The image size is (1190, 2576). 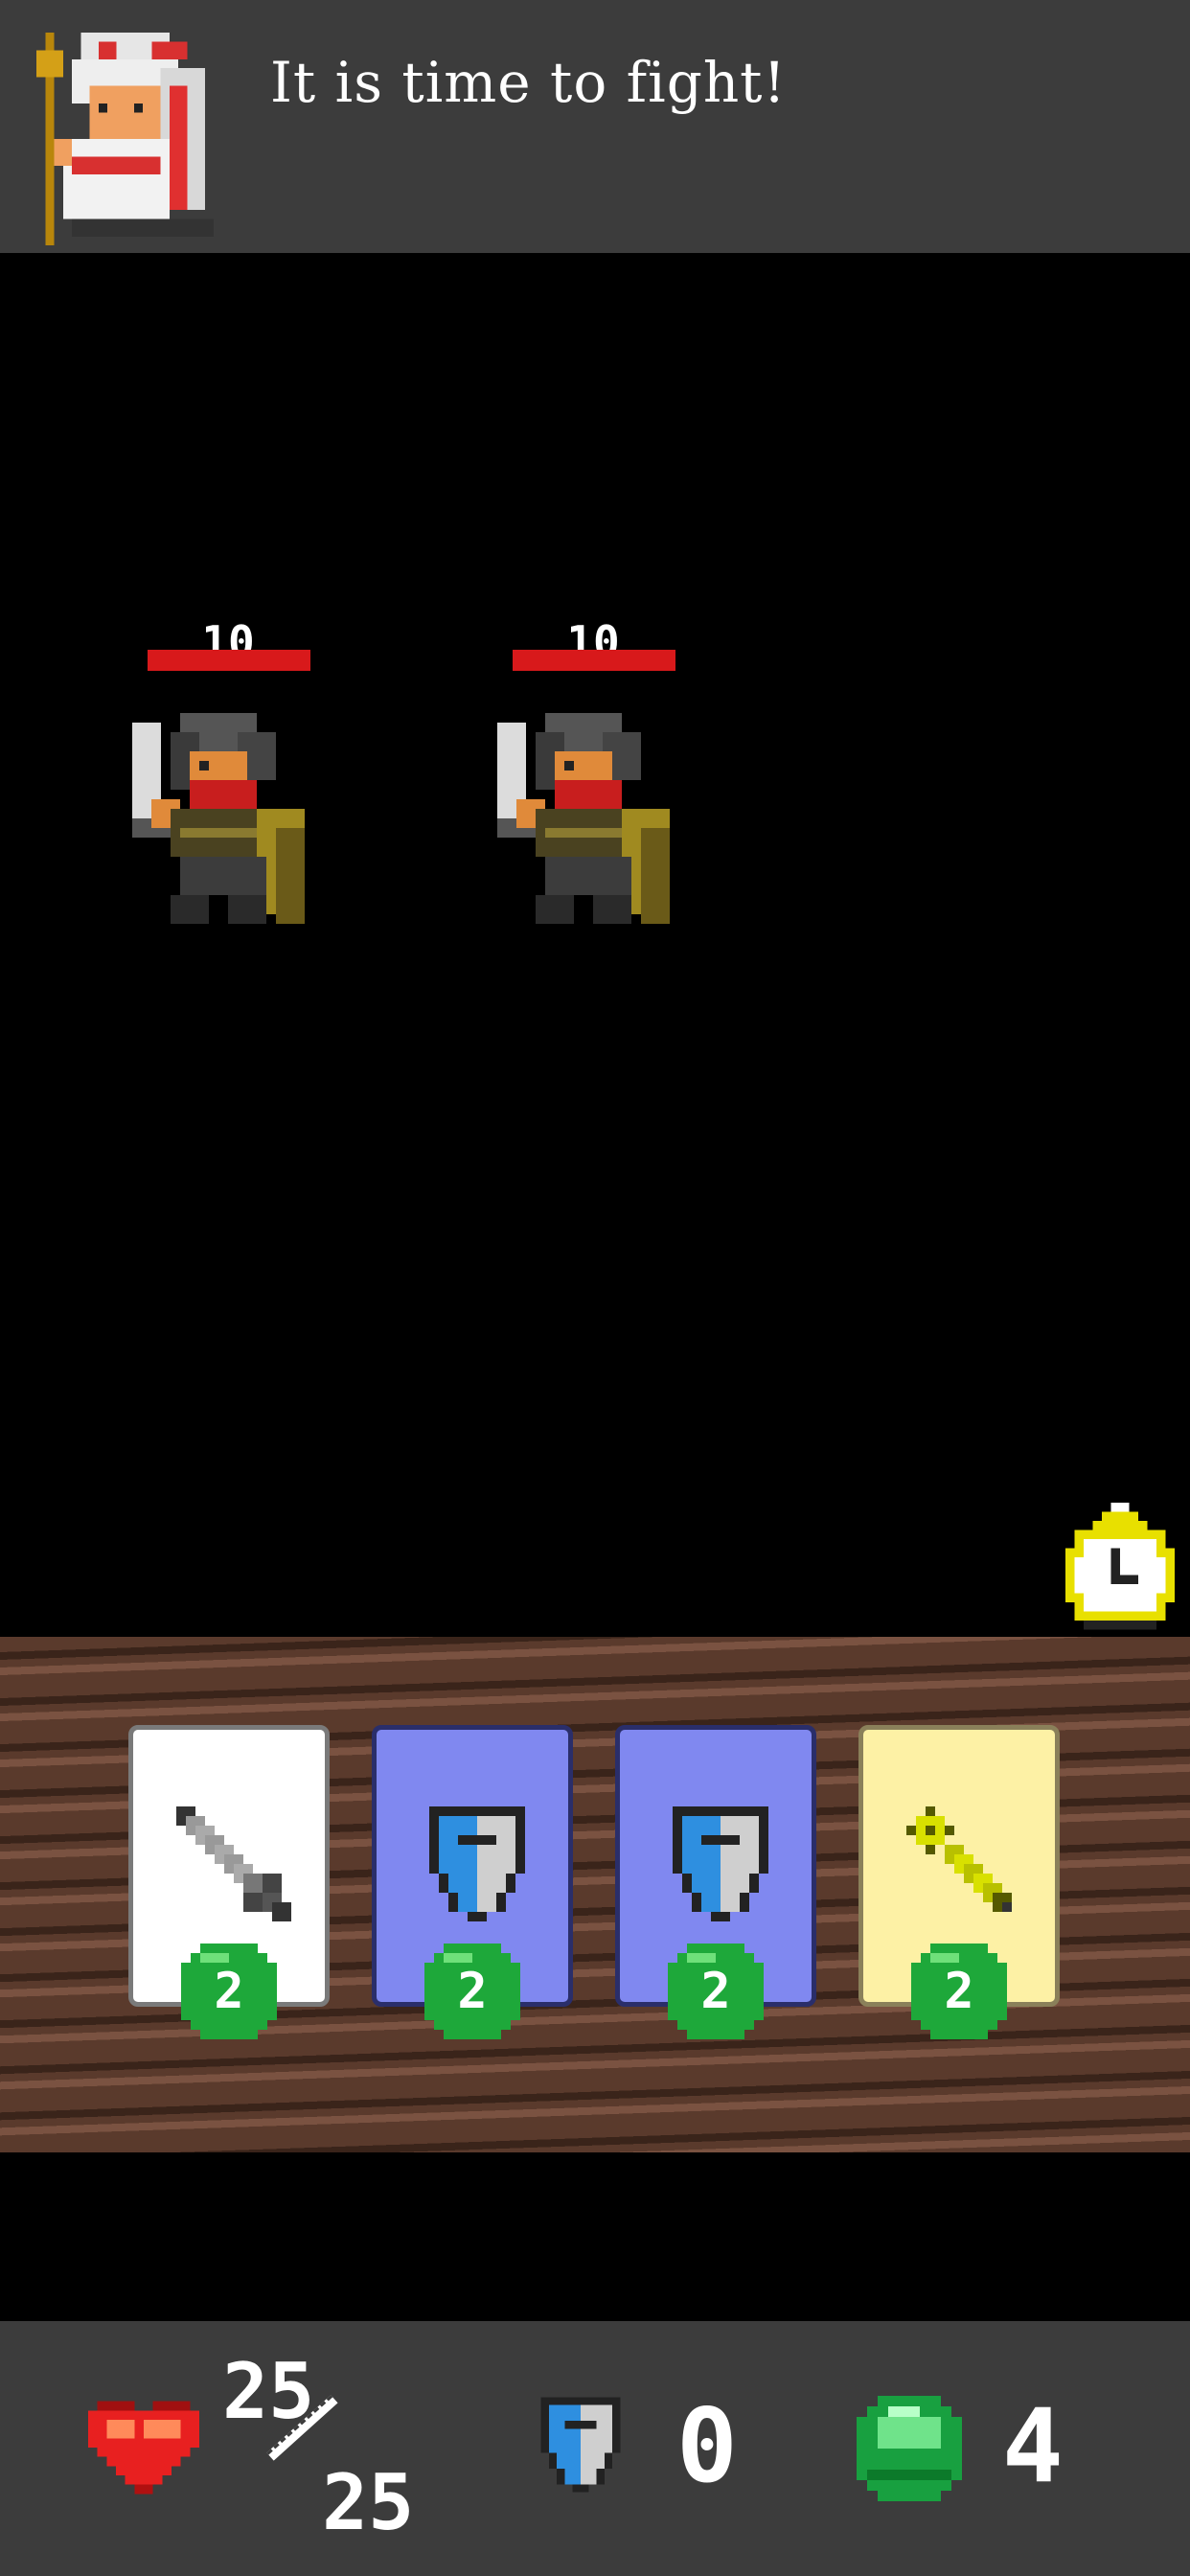 I want to click on green-gem-icon, so click(x=910, y=2448).